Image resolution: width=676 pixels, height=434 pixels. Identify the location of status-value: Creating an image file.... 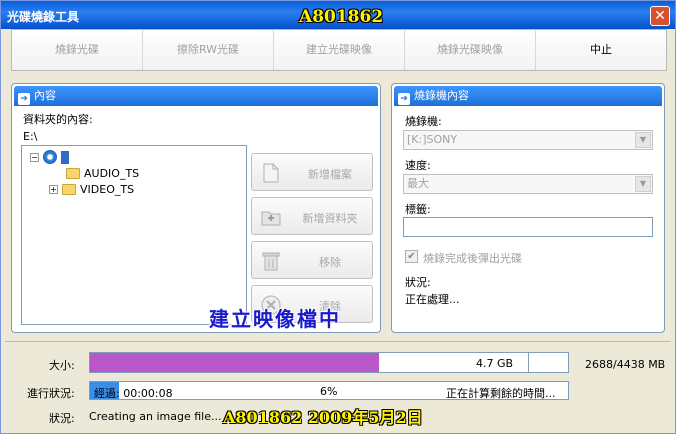
(155, 416).